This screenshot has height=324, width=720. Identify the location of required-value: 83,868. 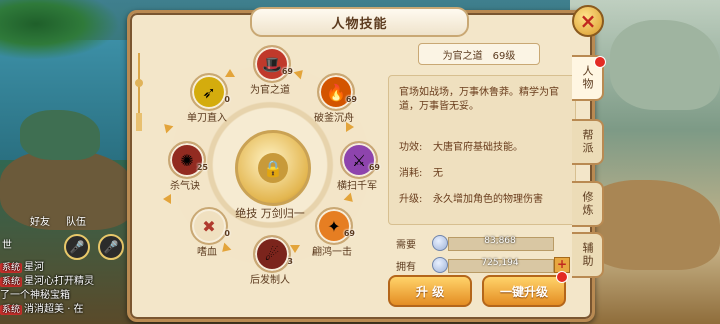
(500, 241).